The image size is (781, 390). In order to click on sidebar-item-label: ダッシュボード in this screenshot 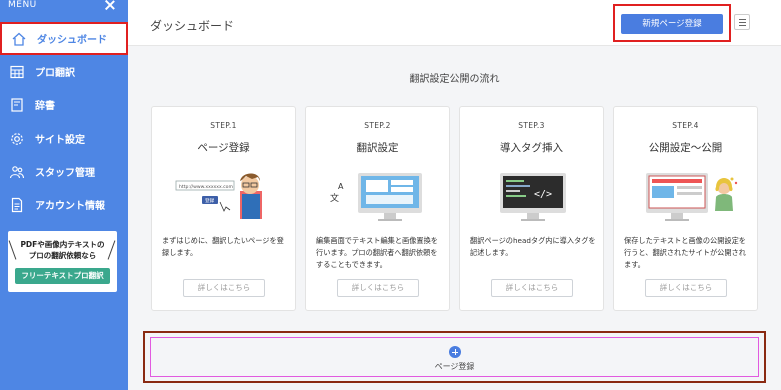, I will do `click(72, 40)`.